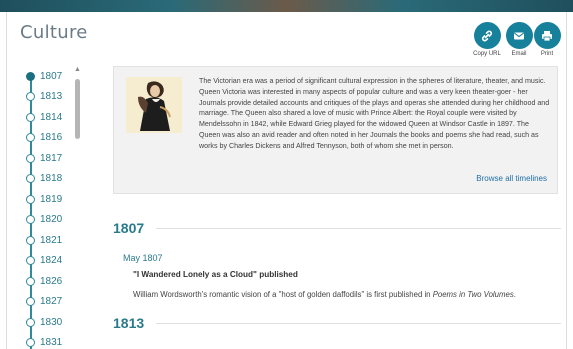 Image resolution: width=573 pixels, height=349 pixels. I want to click on timeline-item-1807: 1807, so click(43, 76).